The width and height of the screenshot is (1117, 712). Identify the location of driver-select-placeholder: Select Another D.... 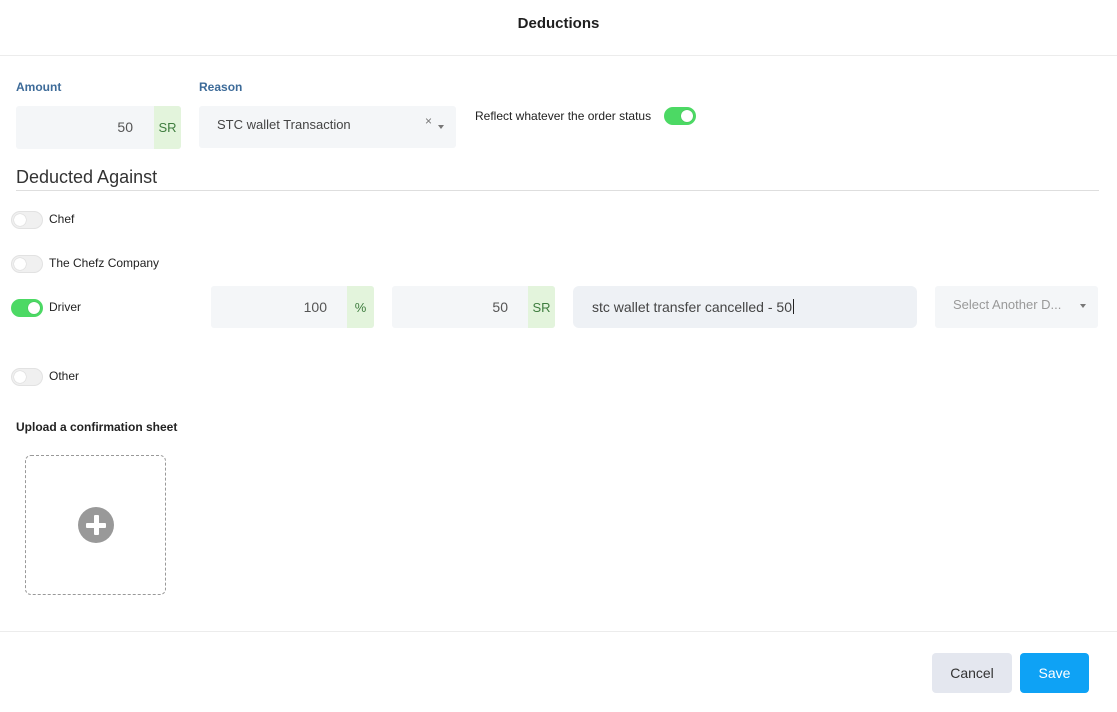
(1007, 304).